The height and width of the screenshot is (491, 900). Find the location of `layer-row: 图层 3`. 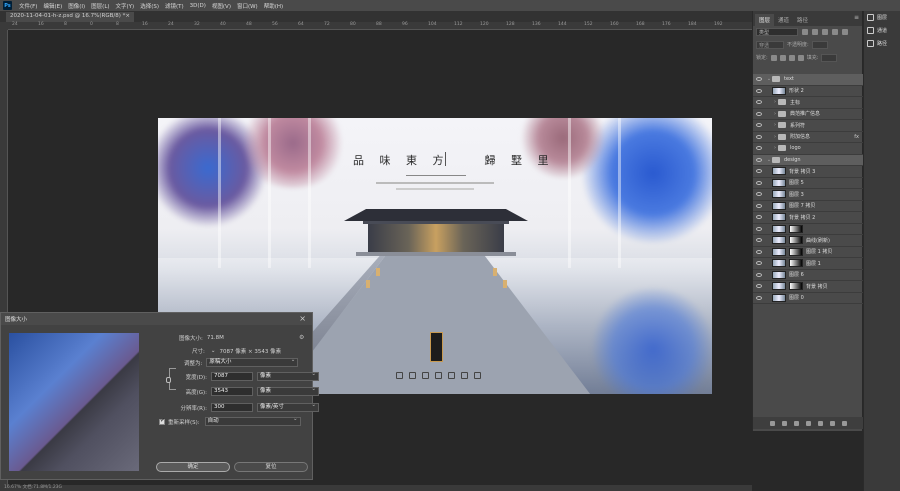

layer-row: 图层 3 is located at coordinates (808, 195).